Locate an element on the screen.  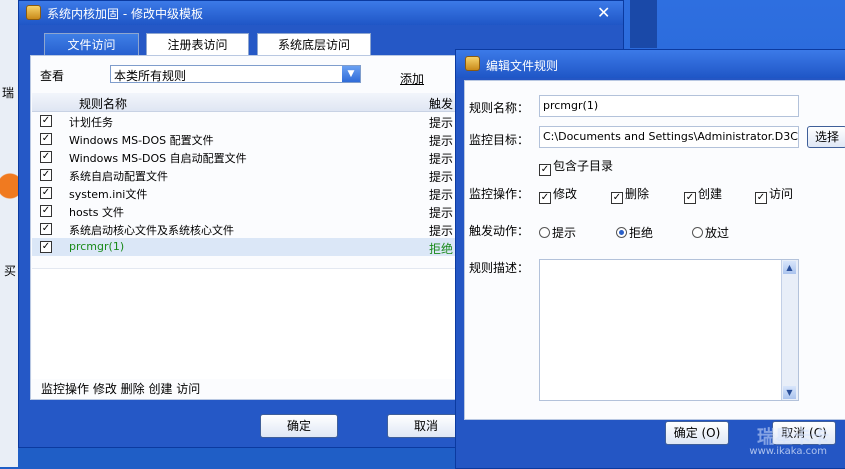
rule-name: hosts 文件 is located at coordinates (96, 212).